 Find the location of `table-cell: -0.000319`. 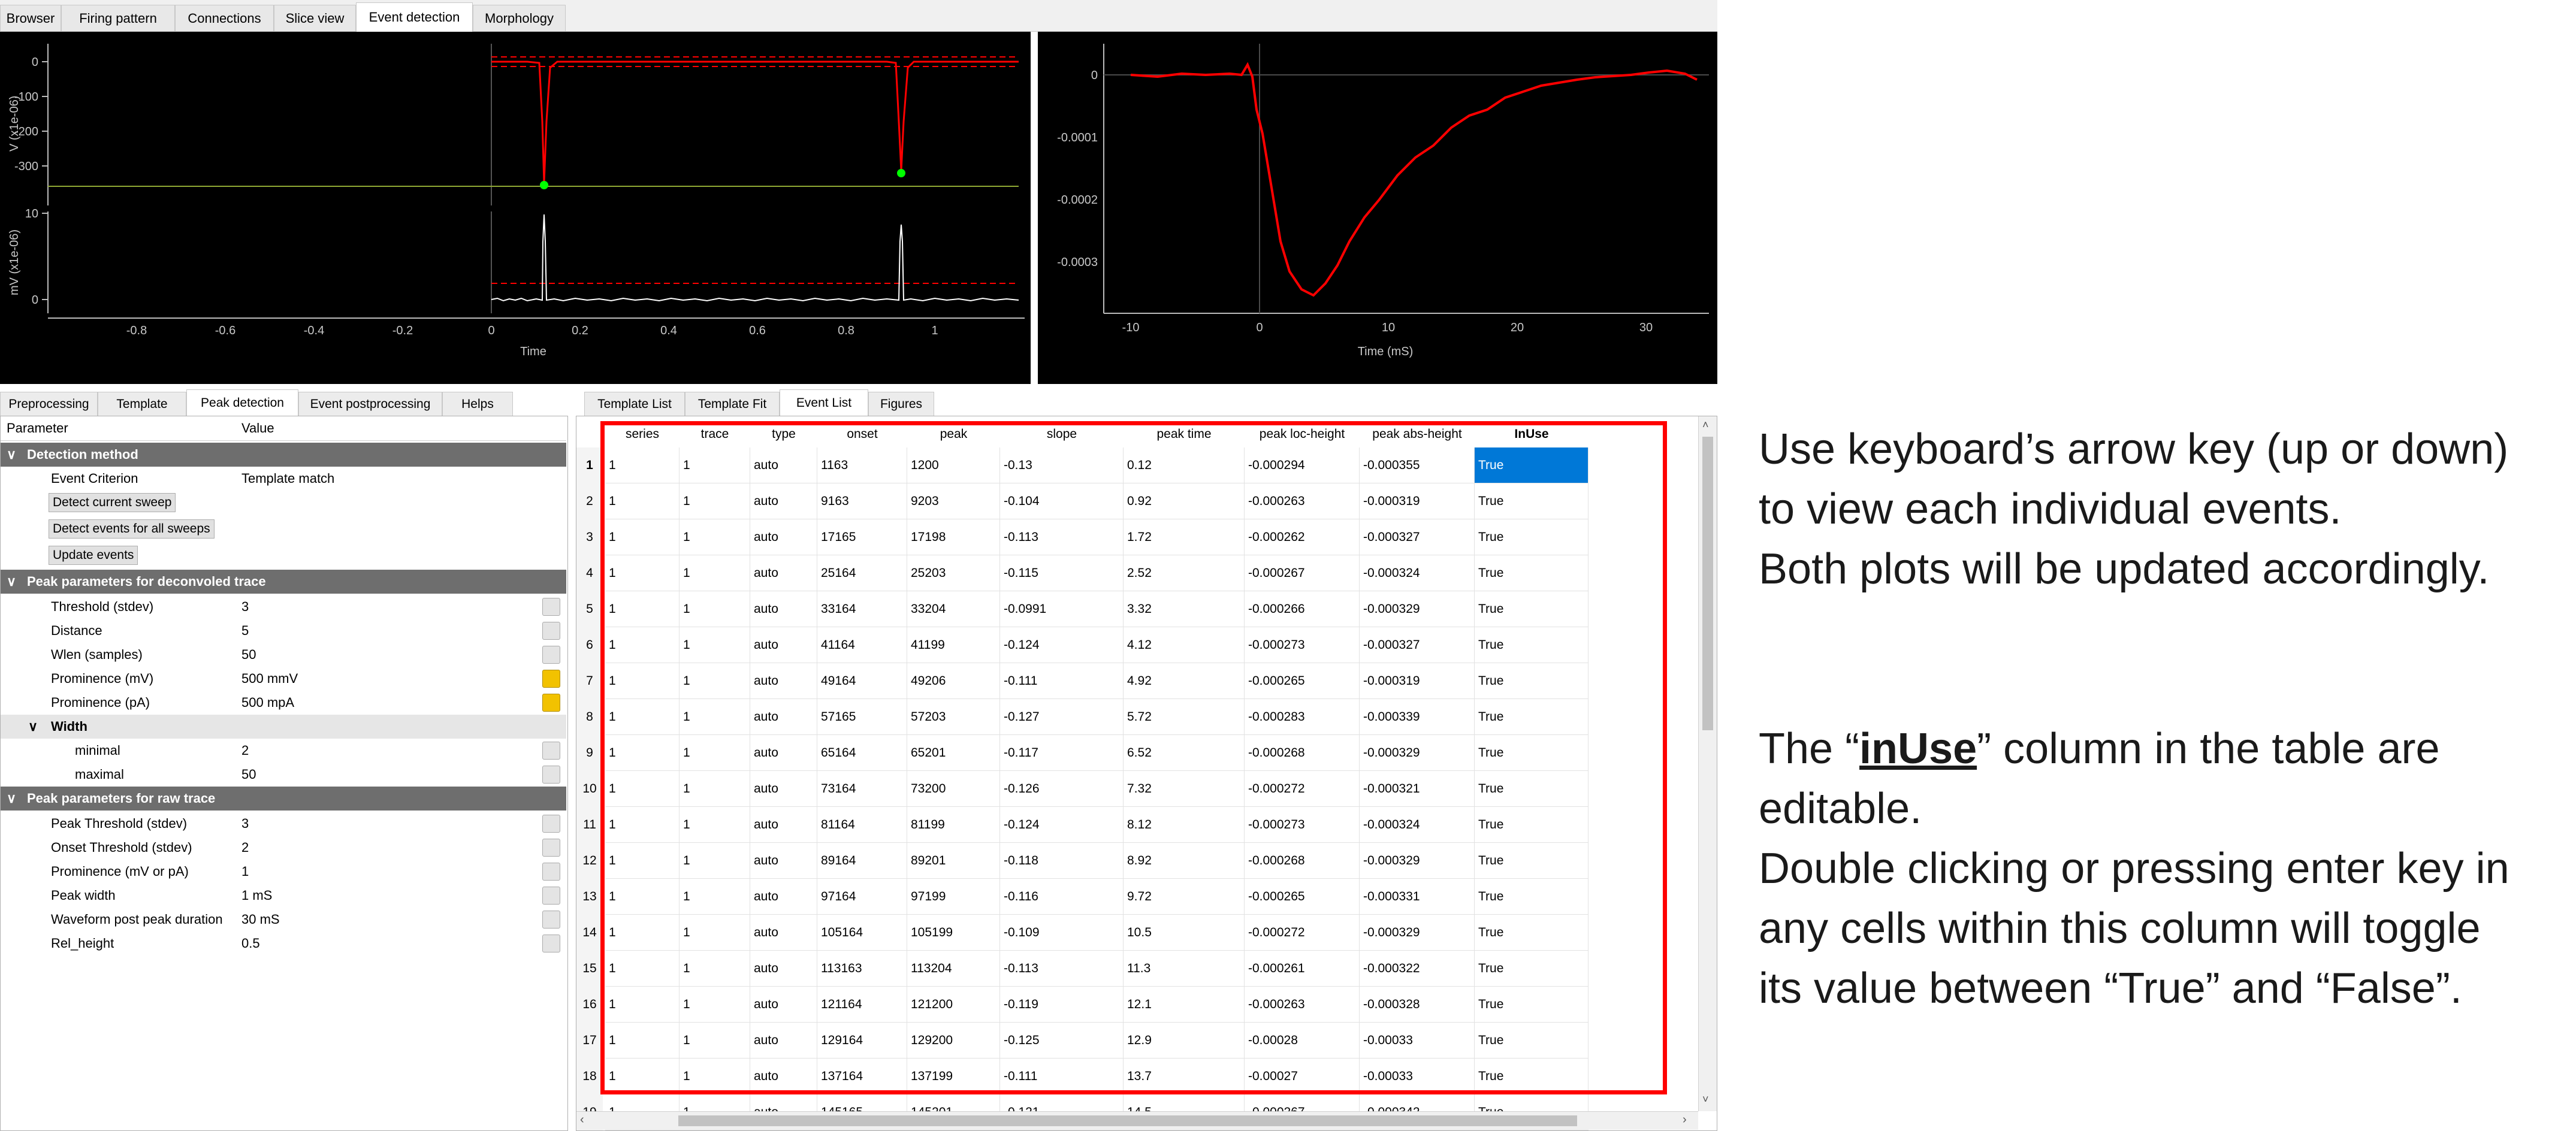

table-cell: -0.000319 is located at coordinates (1417, 681).